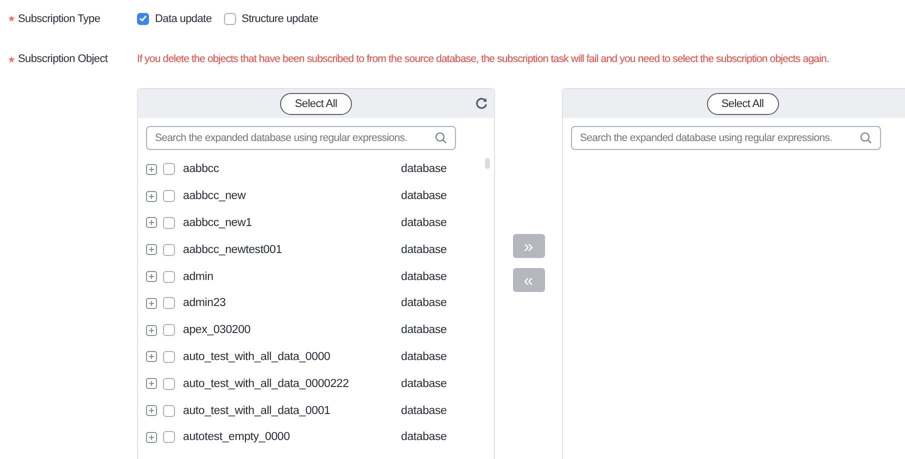  Describe the element at coordinates (215, 196) in the screenshot. I see `database-name: aabbcc_new` at that location.